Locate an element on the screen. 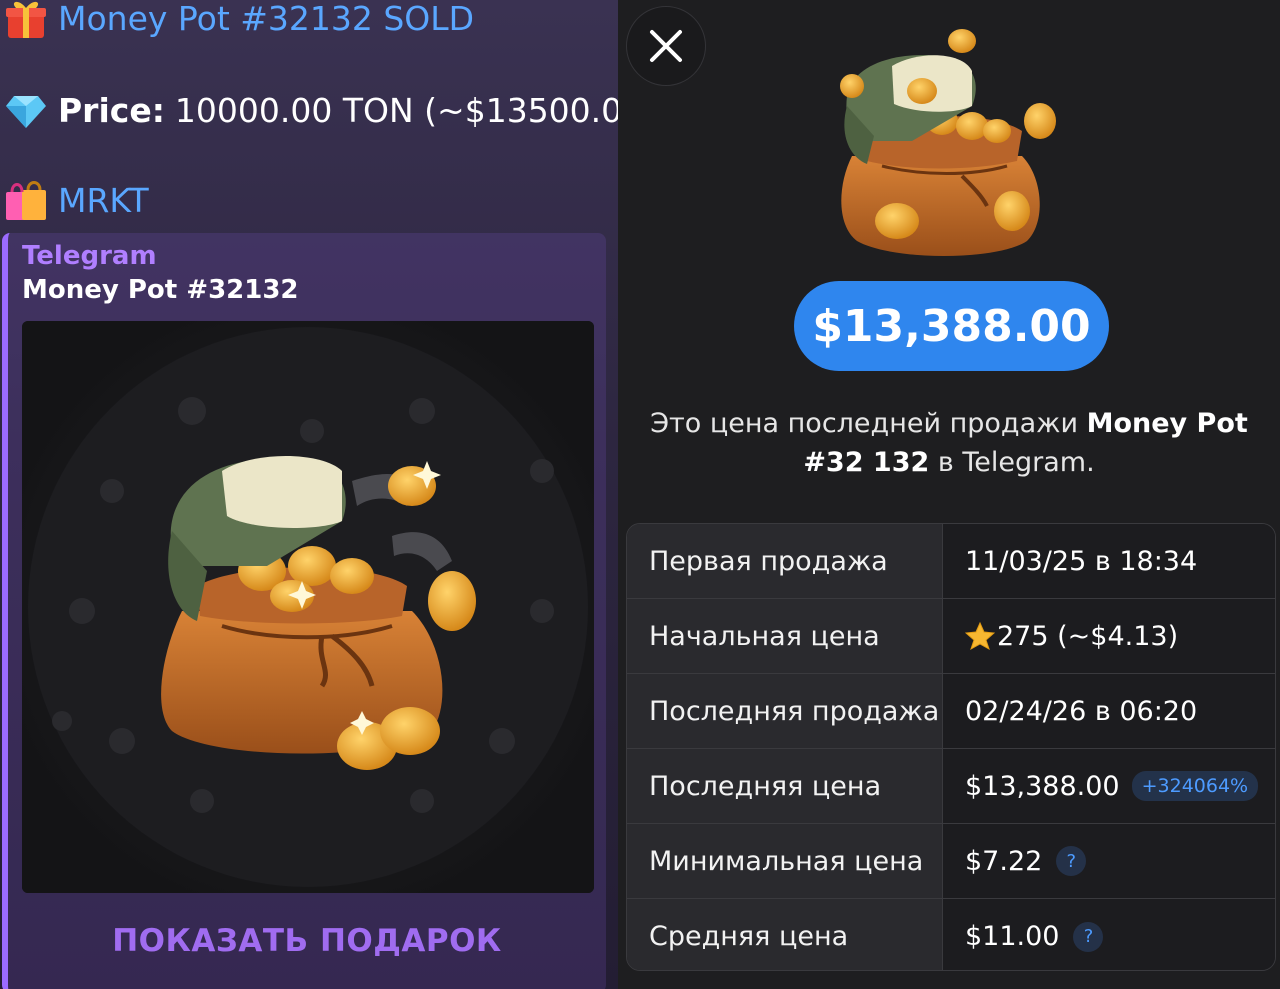 Image resolution: width=1280 pixels, height=989 pixels. preview-title: Money Pot #32132 is located at coordinates (160, 290).